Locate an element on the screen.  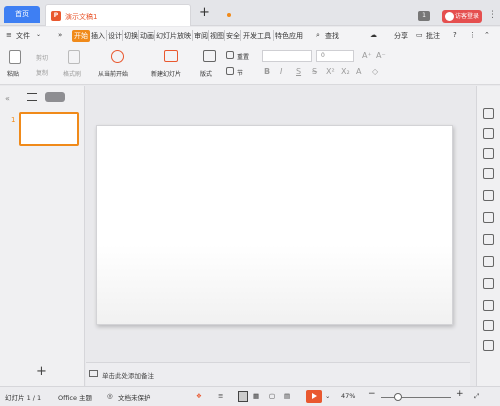
format-painter-button: 格式刷 is located at coordinates (72, 73).